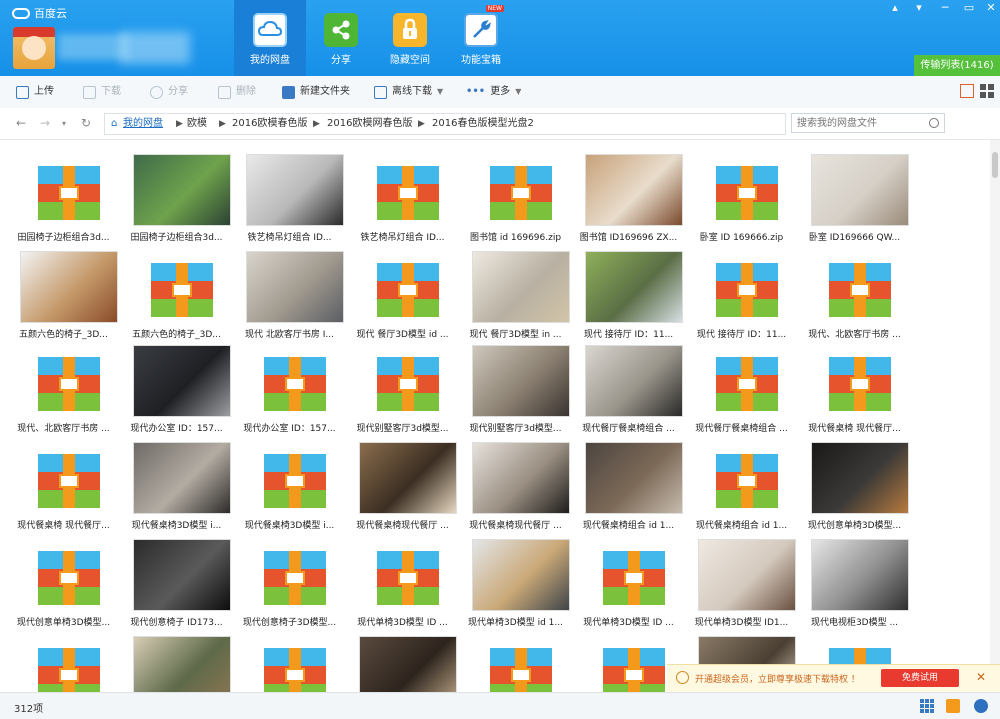 Image resolution: width=1000 pixels, height=719 pixels. What do you see at coordinates (270, 38) in the screenshot?
I see `nav-my-drive: 我的网盘` at bounding box center [270, 38].